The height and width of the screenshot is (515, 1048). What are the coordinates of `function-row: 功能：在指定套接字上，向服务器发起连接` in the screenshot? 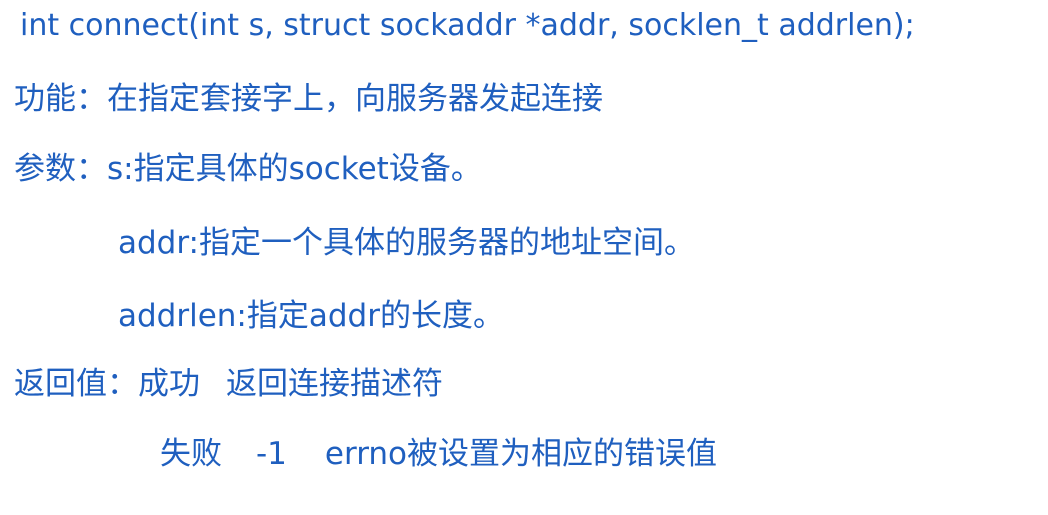 It's located at (308, 99).